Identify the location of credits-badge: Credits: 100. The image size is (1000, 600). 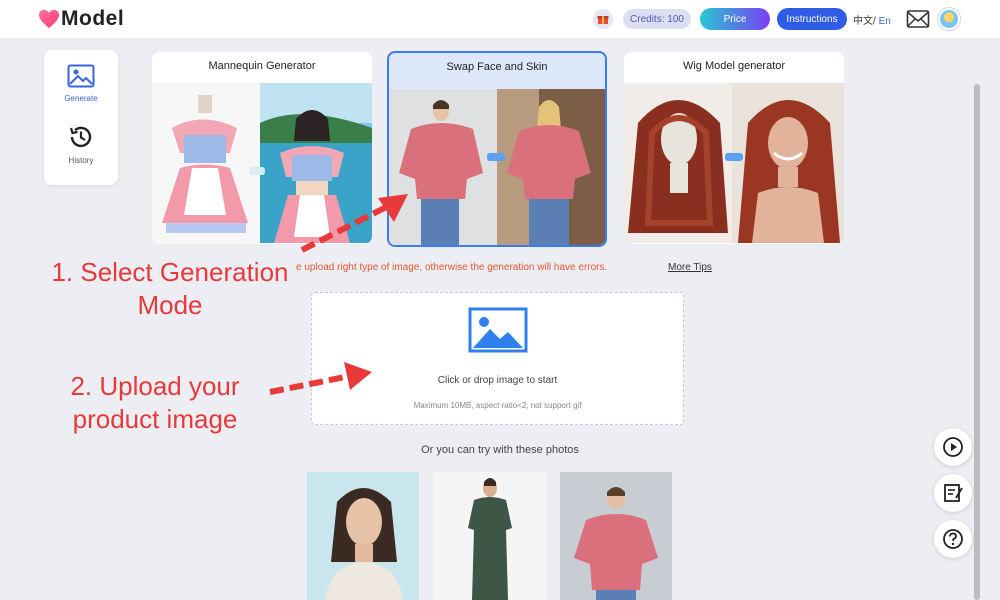
(657, 19).